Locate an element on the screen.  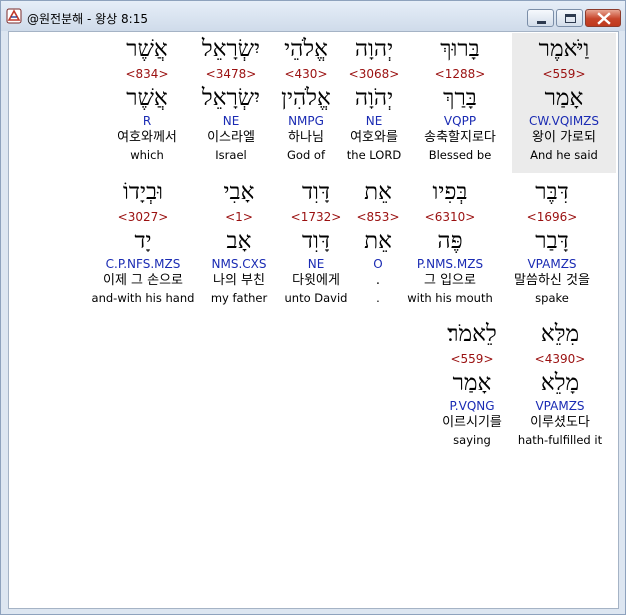
hebrew-lemma: יָד is located at coordinates (143, 241).